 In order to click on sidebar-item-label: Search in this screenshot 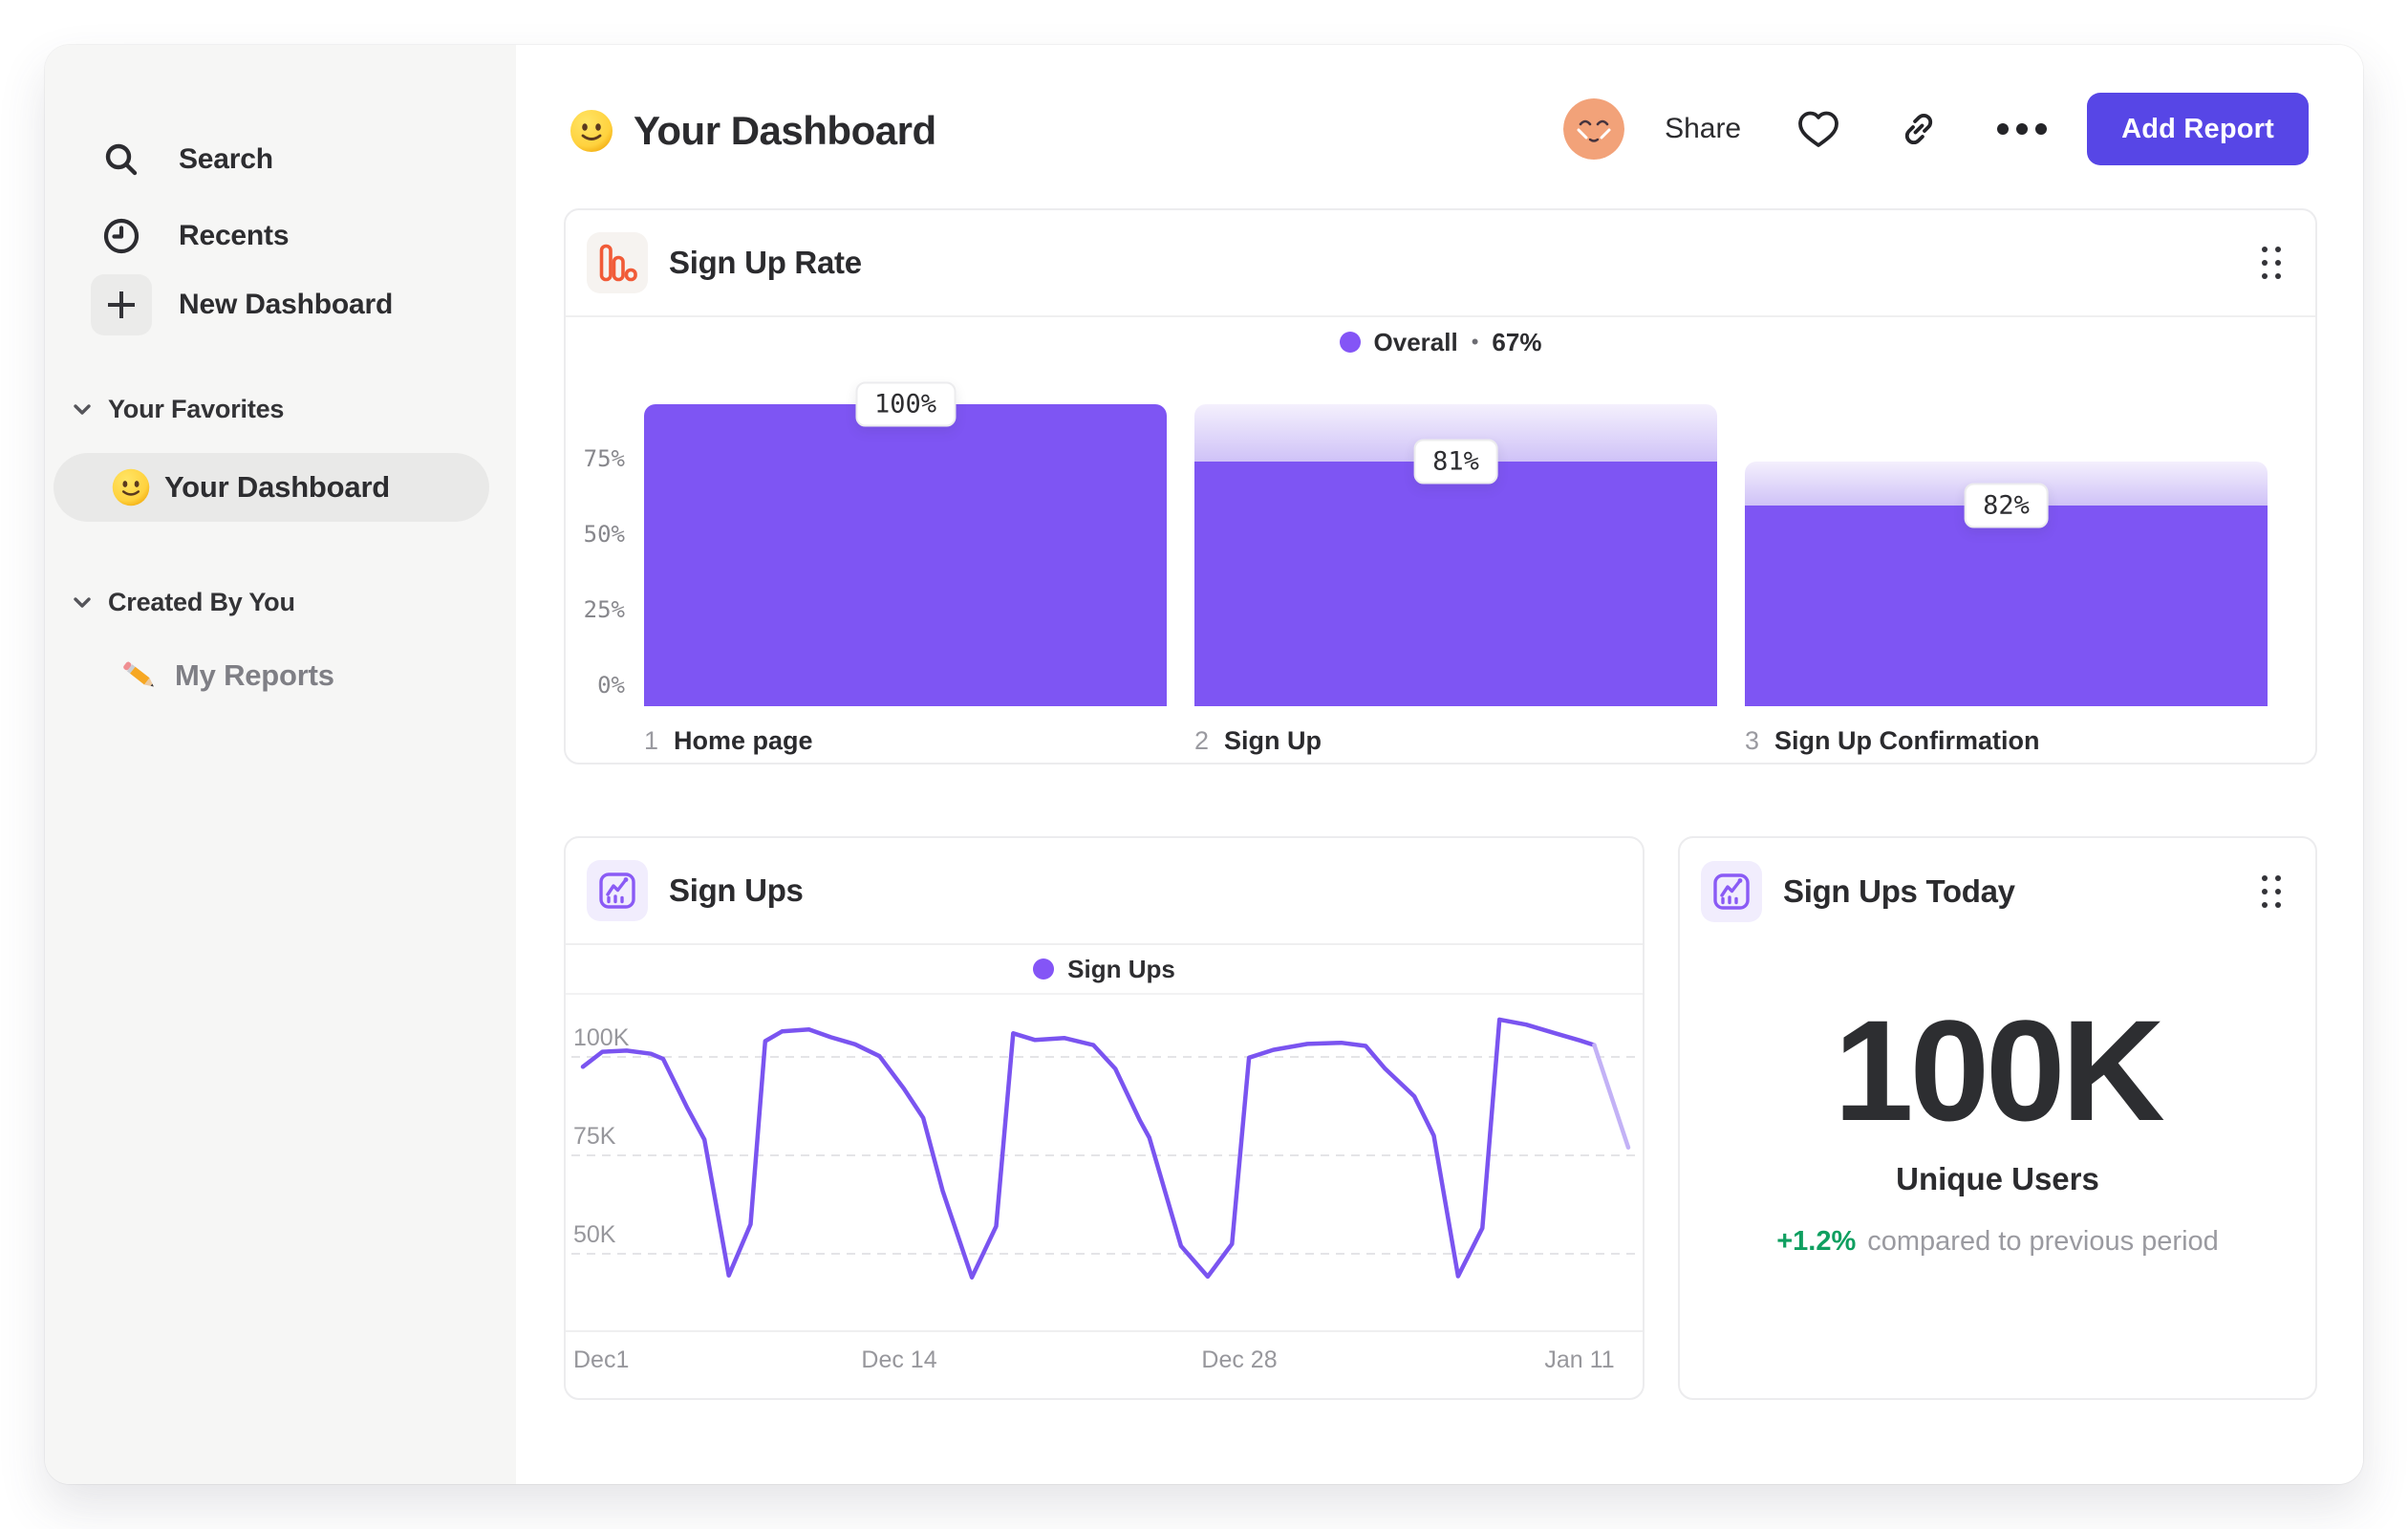, I will do `click(226, 159)`.